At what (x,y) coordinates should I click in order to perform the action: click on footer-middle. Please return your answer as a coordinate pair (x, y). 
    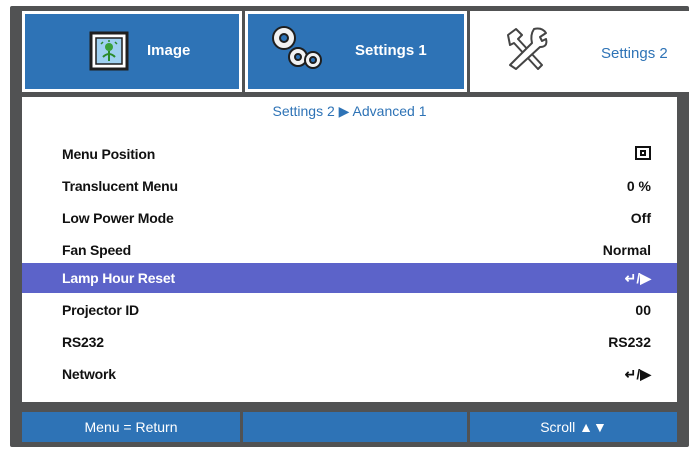
    Looking at the image, I should click on (355, 427).